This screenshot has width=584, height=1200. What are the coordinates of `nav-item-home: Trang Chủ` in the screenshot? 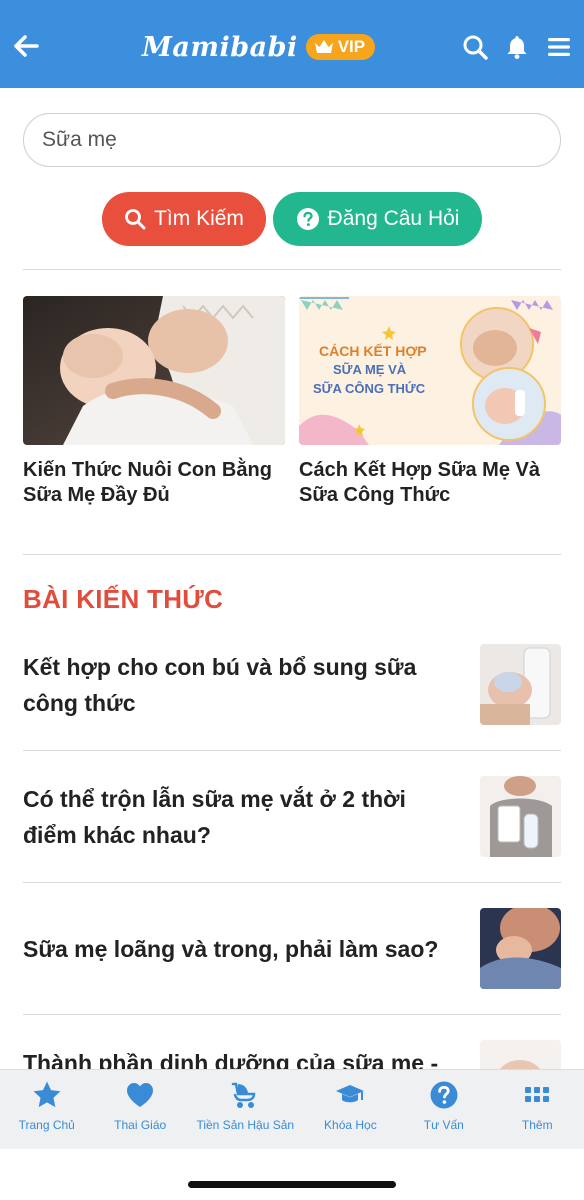 It's located at (46, 1109).